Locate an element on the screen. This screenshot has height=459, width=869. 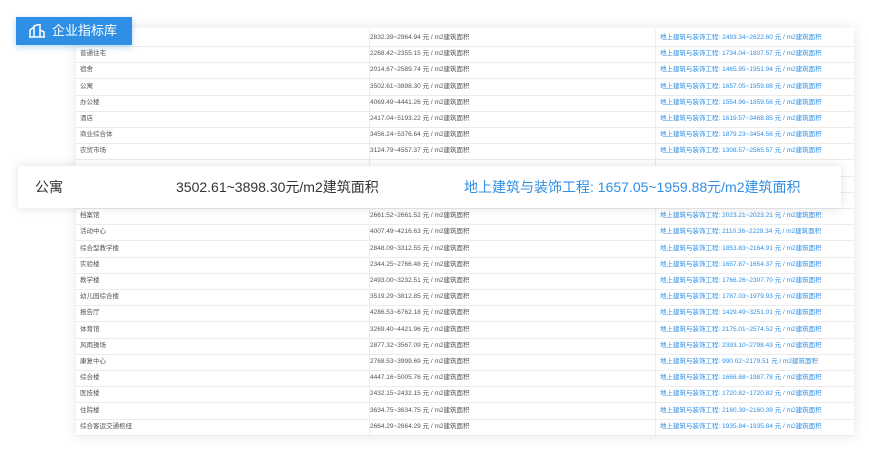
detail-link-cell: 地上建筑与装饰工程: 990.02~2179.51 元 / m2建筑面积 is located at coordinates (754, 362).